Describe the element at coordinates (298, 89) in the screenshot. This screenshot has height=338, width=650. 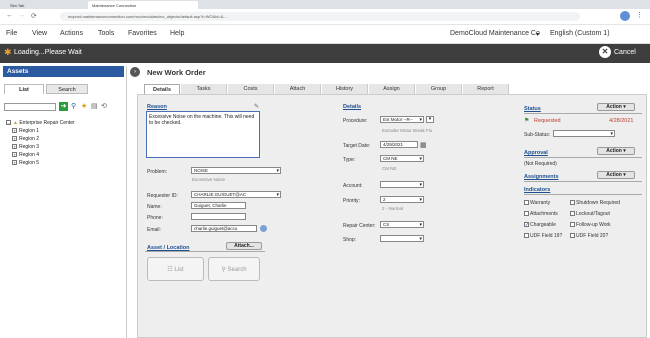
I see `tab-attach: Attach` at that location.